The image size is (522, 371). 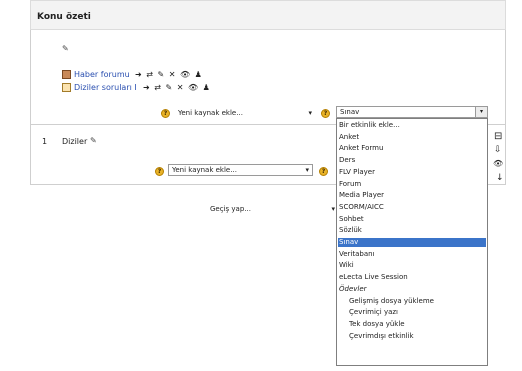 What do you see at coordinates (351, 219) in the screenshot?
I see `dropdown-option: Sohbet` at bounding box center [351, 219].